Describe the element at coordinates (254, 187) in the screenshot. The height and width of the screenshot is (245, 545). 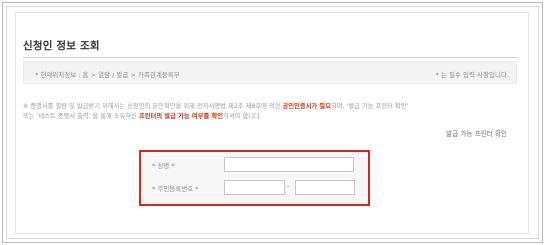
I see `rrn-front-input` at that location.